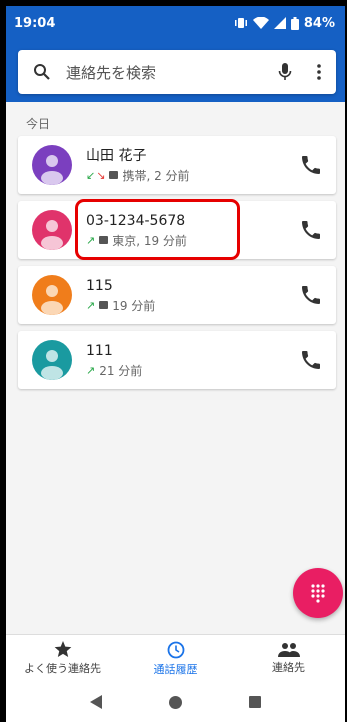 This screenshot has height=722, width=347. I want to click on tab-recents: 通話履歴, so click(175, 658).